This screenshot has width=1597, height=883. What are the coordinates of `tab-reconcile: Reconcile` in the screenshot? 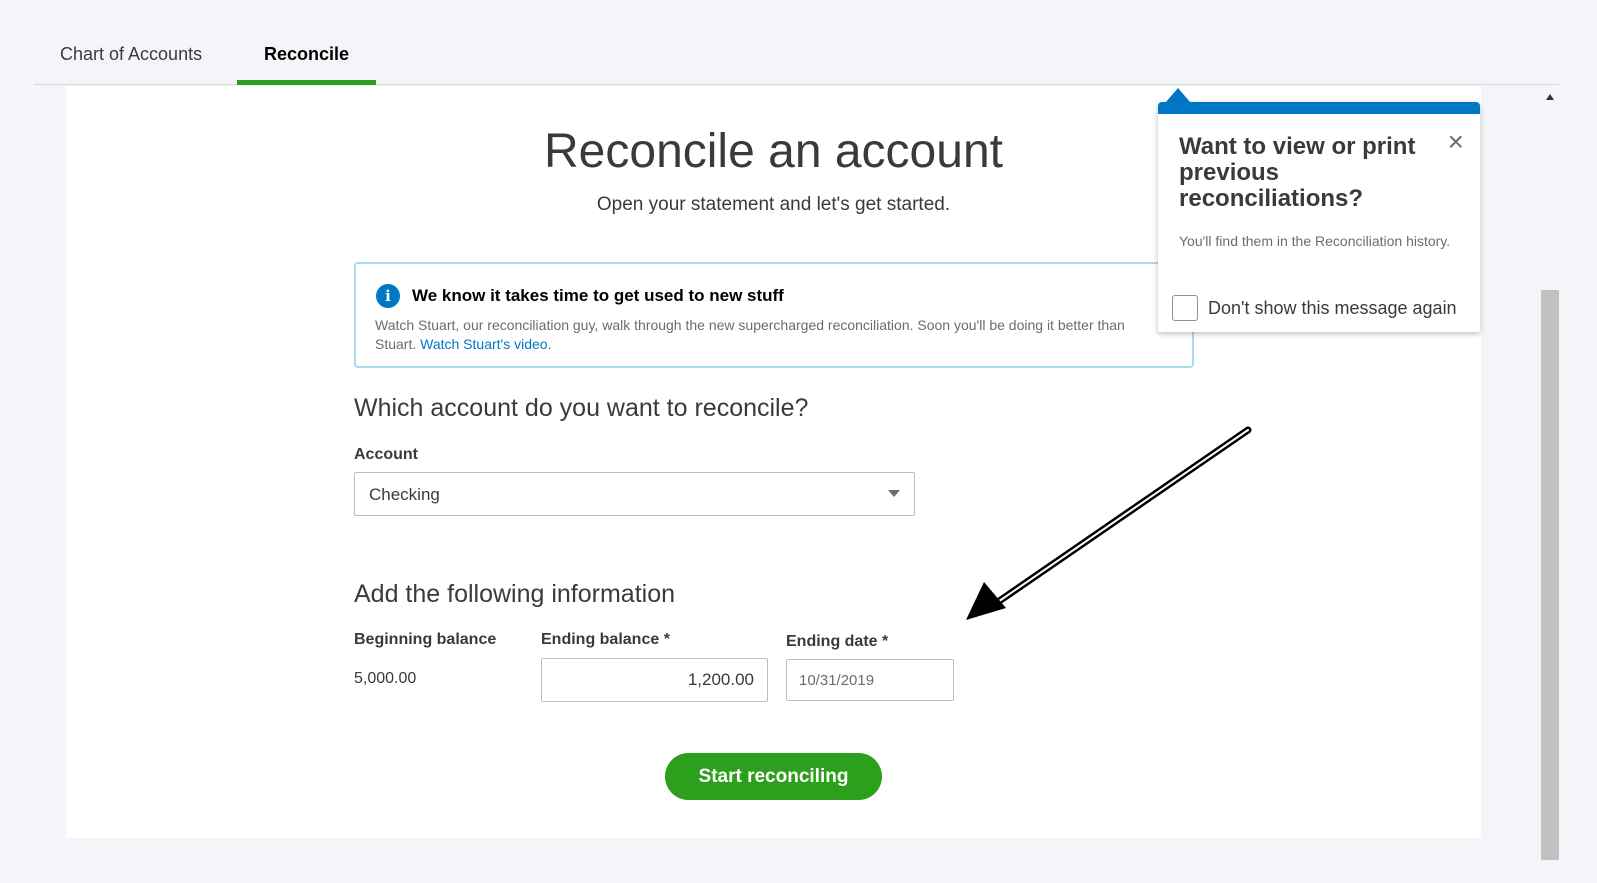 It's located at (306, 54).